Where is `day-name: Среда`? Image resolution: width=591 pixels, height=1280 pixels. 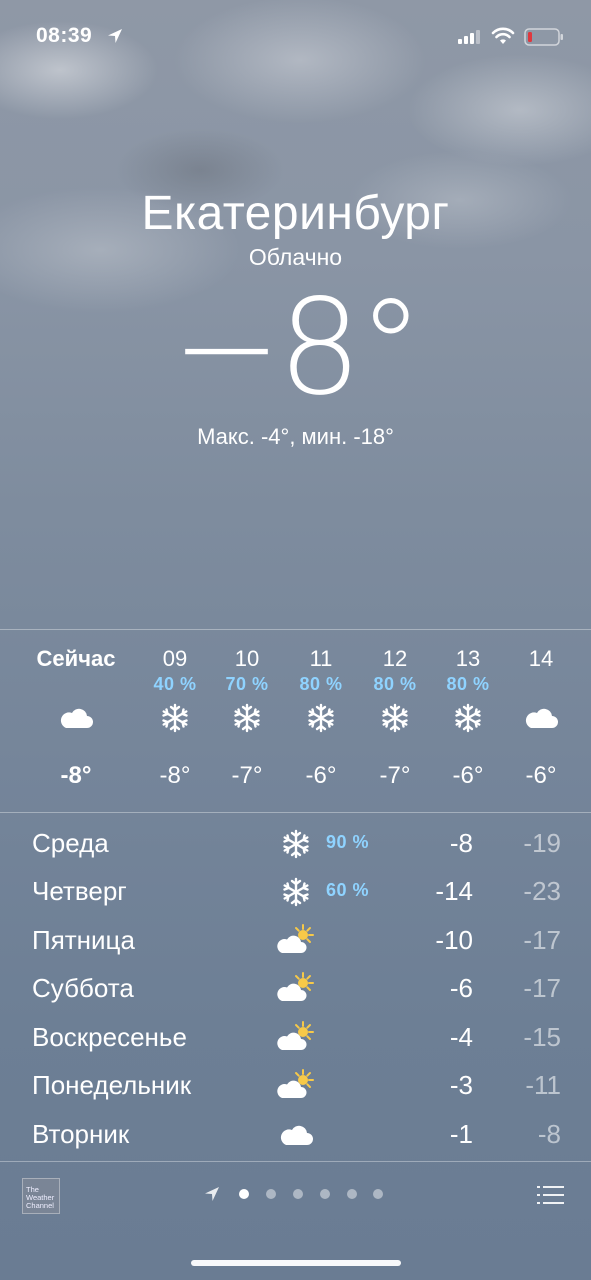
day-name: Среда is located at coordinates (70, 843).